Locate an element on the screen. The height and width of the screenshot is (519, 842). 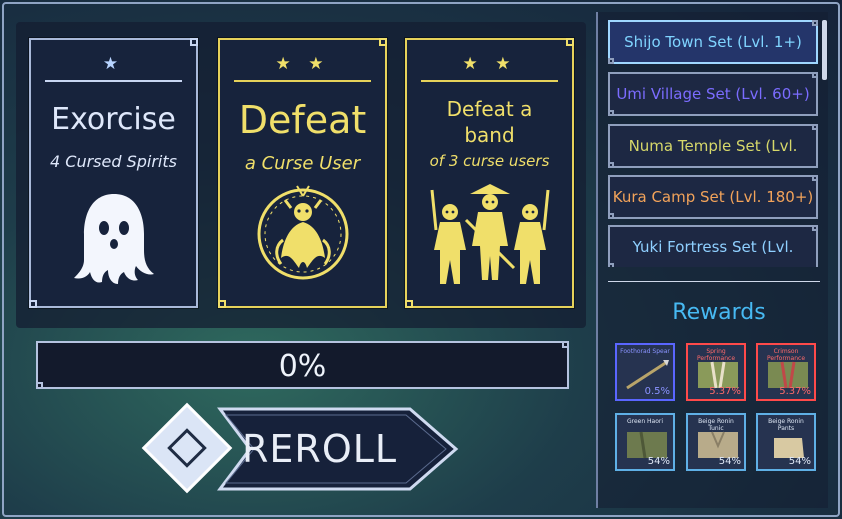
set-label: Shijo Town Set (Lvl. 1+) is located at coordinates (713, 42).